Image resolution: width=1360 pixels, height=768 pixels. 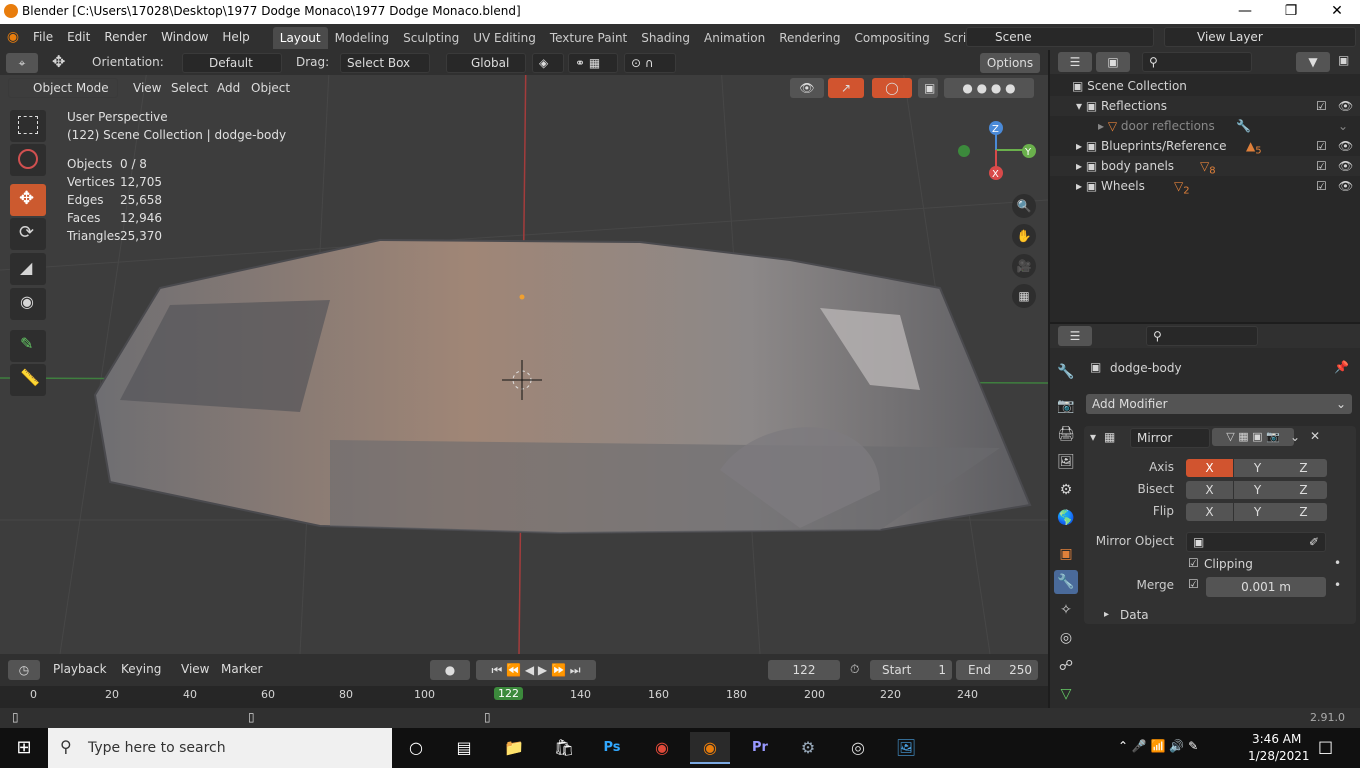 I want to click on transform-tool: ◉, so click(x=28, y=304).